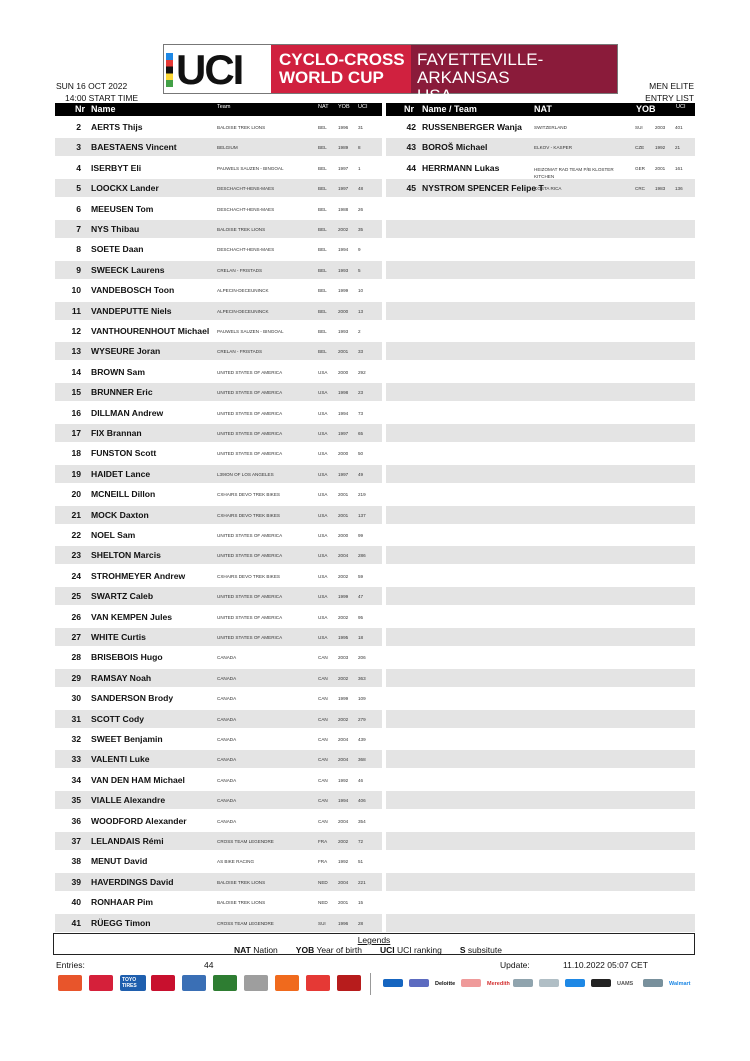 This screenshot has height=1061, width=750. I want to click on uci-ranking: 95, so click(361, 617).